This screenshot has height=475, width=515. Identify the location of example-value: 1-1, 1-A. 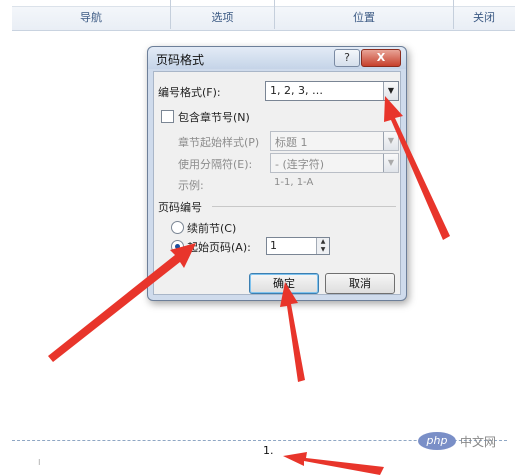
(294, 182).